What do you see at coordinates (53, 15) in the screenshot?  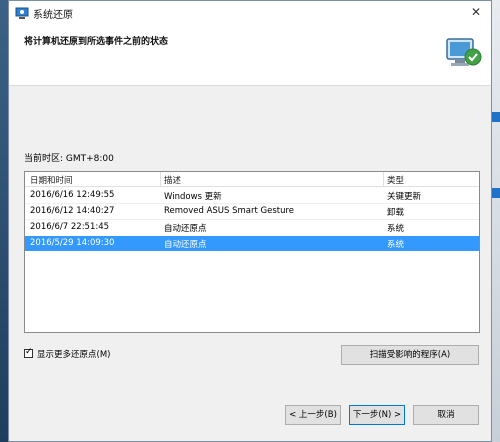 I see `window-title: 系统还原` at bounding box center [53, 15].